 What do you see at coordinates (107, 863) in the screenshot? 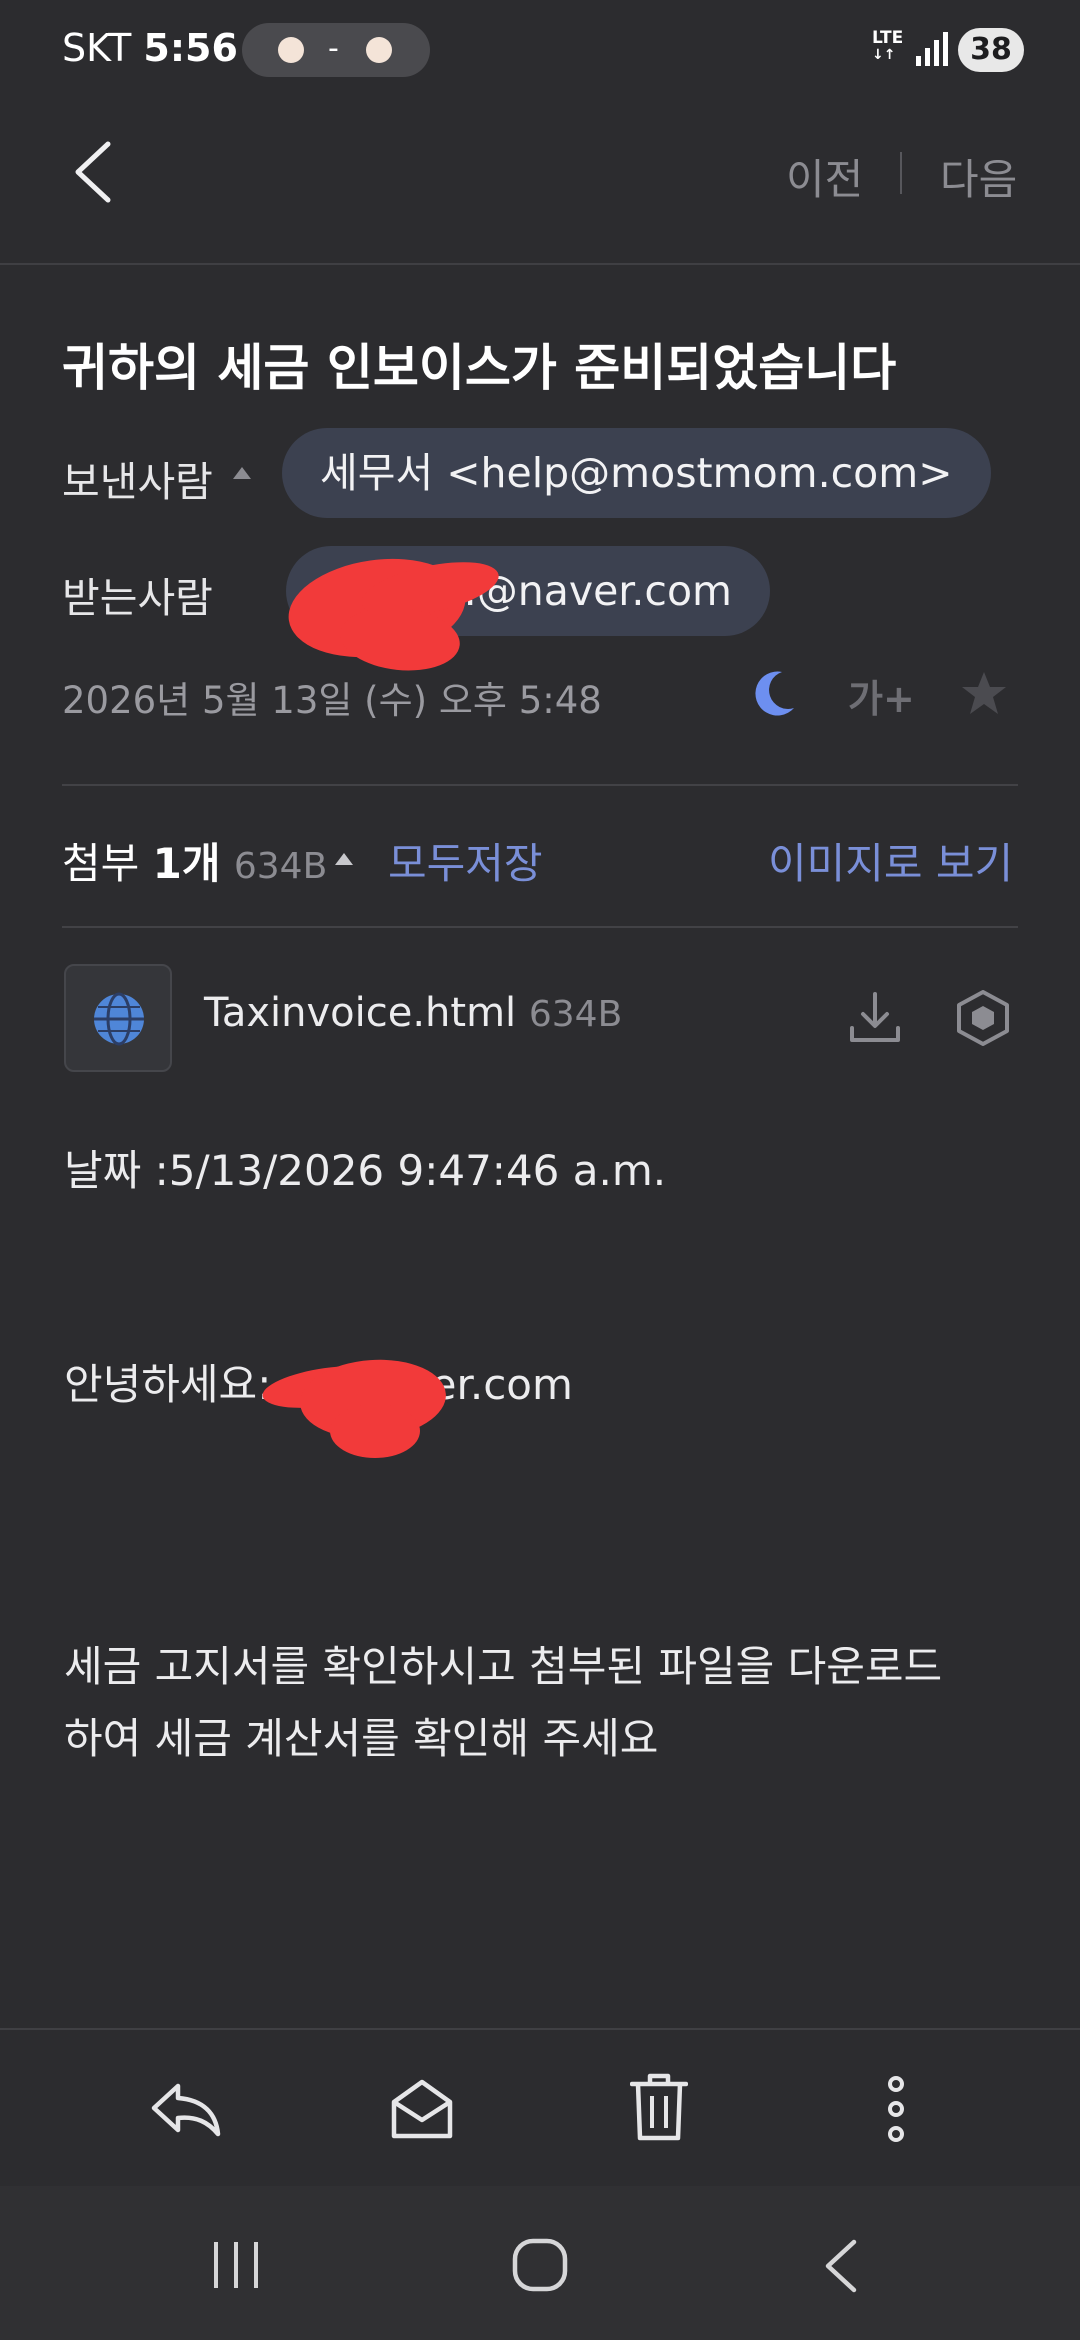
I see `attachment-title: 첨부` at bounding box center [107, 863].